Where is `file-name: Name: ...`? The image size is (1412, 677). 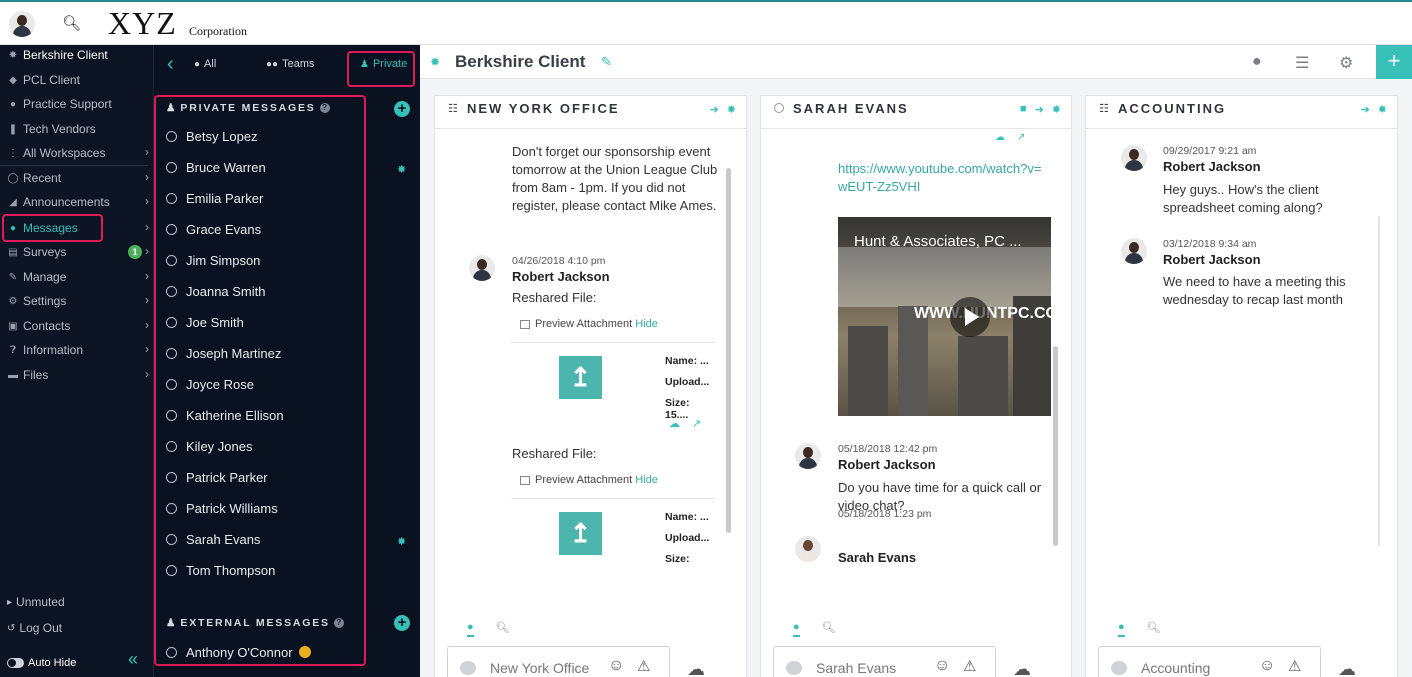
file-name: Name: ... is located at coordinates (687, 517).